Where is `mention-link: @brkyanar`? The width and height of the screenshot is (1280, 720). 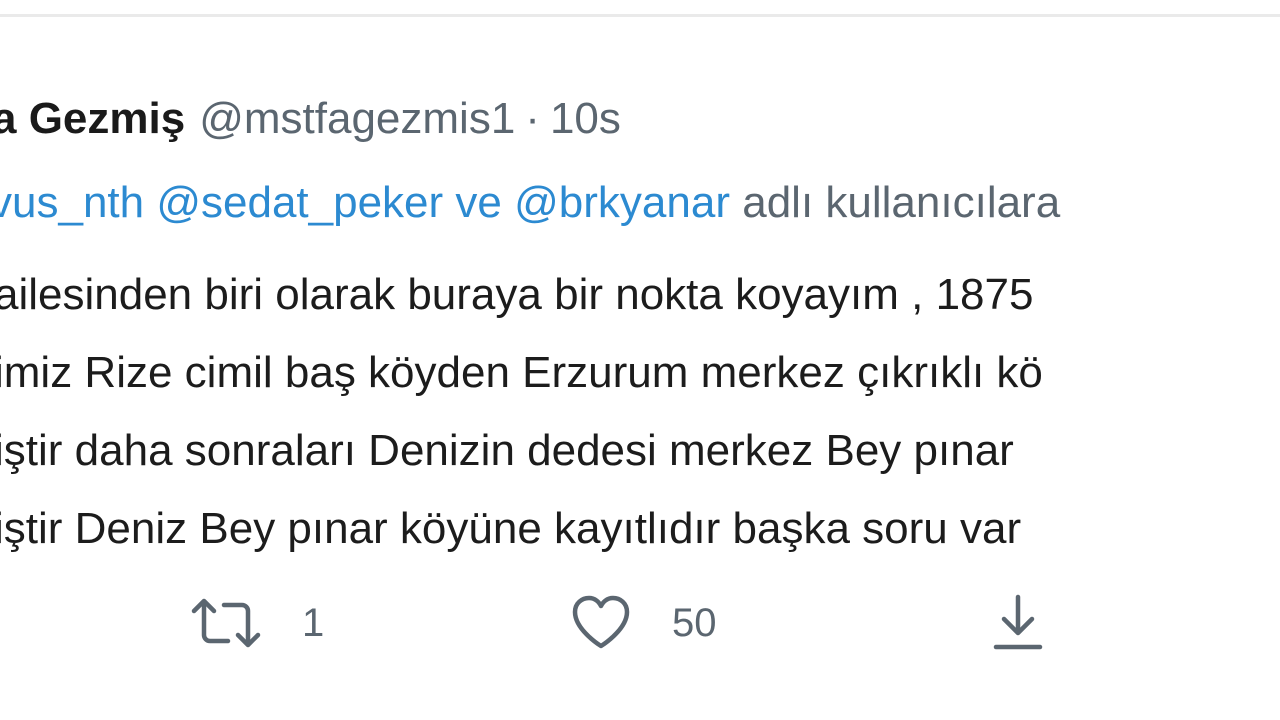 mention-link: @brkyanar is located at coordinates (622, 202).